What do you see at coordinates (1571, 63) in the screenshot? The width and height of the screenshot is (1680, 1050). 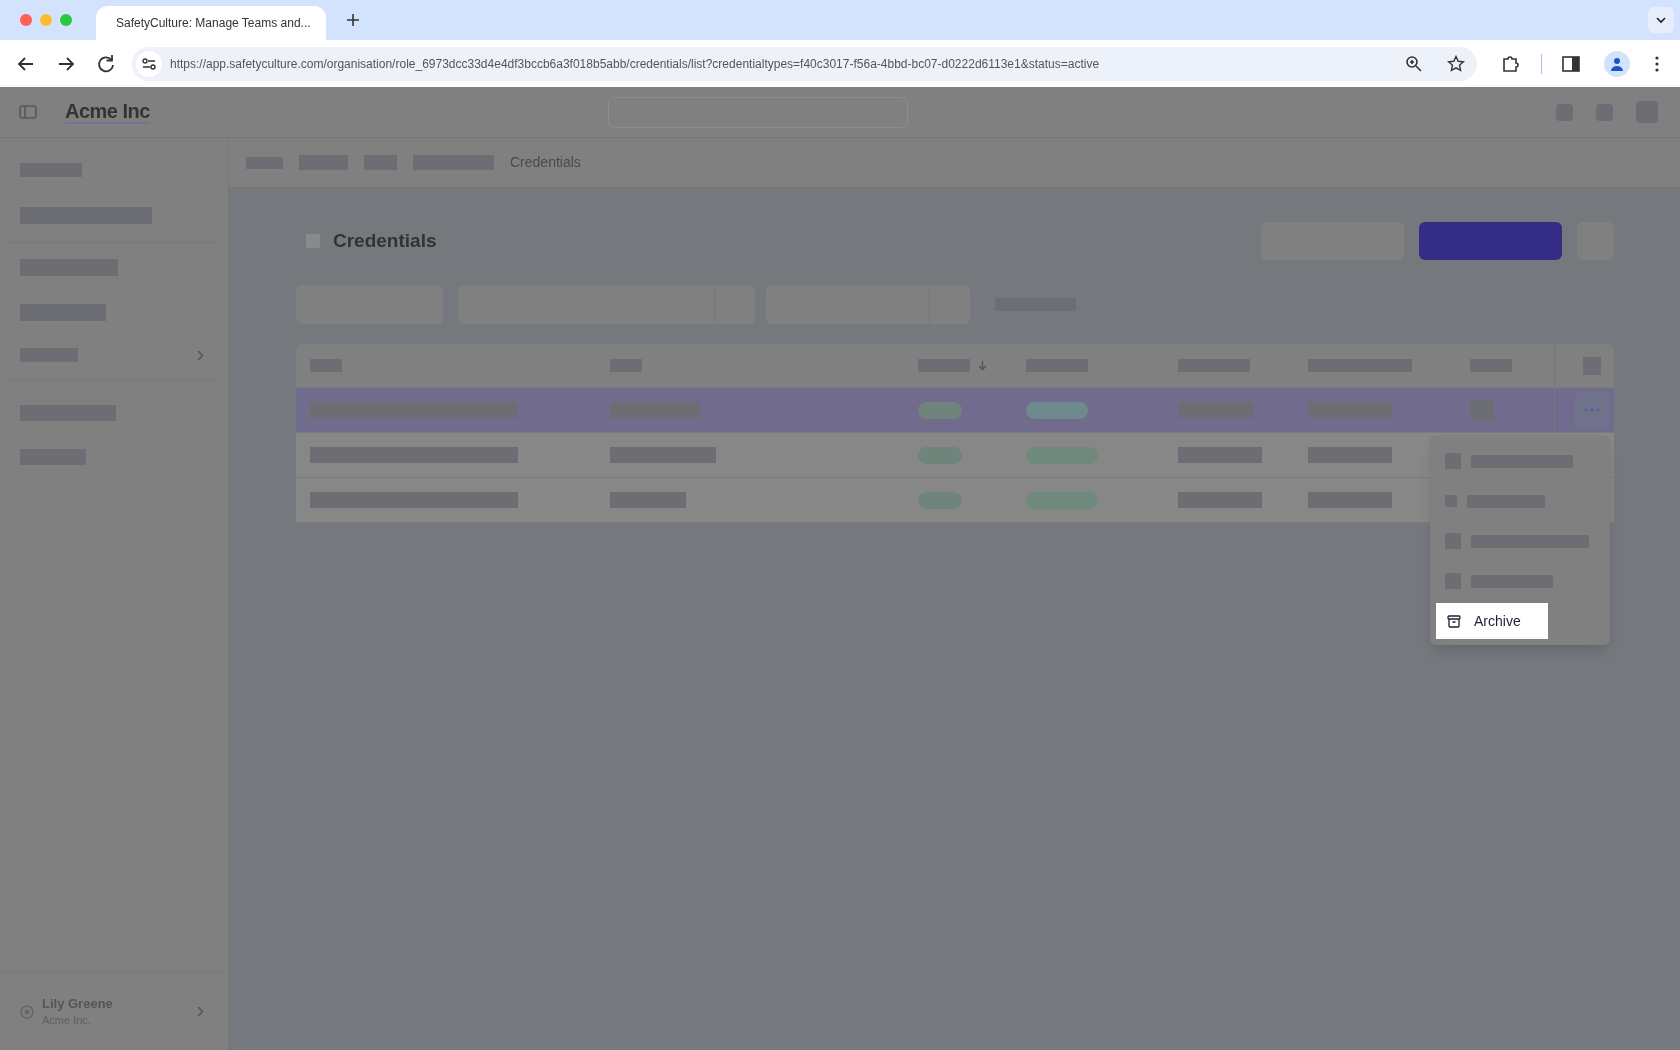 I see `side-panel-icon` at bounding box center [1571, 63].